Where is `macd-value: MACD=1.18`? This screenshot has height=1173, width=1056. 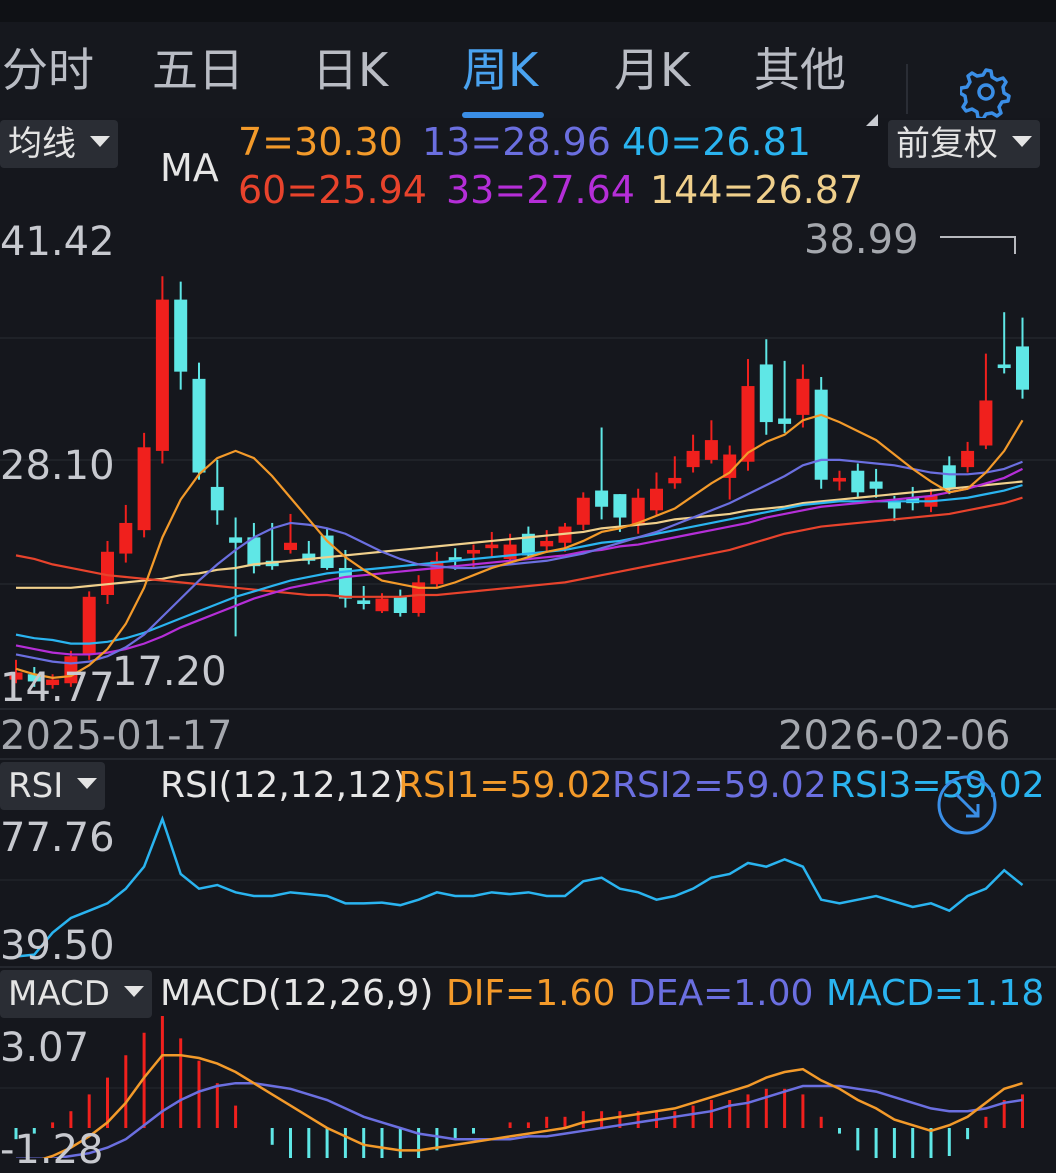 macd-value: MACD=1.18 is located at coordinates (935, 993).